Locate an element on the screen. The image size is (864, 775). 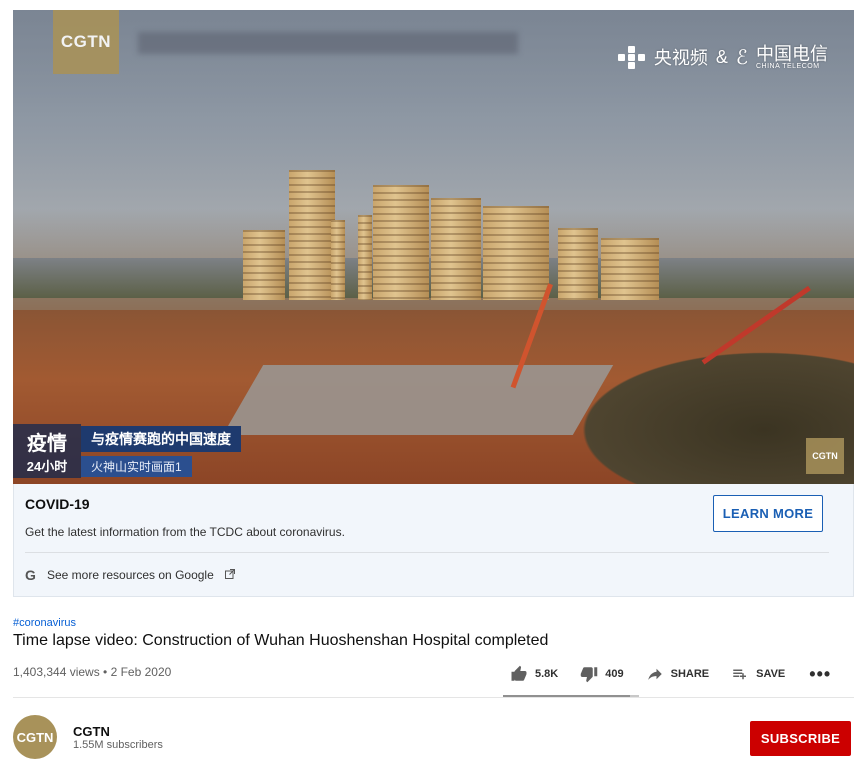
like-count: 5.8K is located at coordinates (547, 674).